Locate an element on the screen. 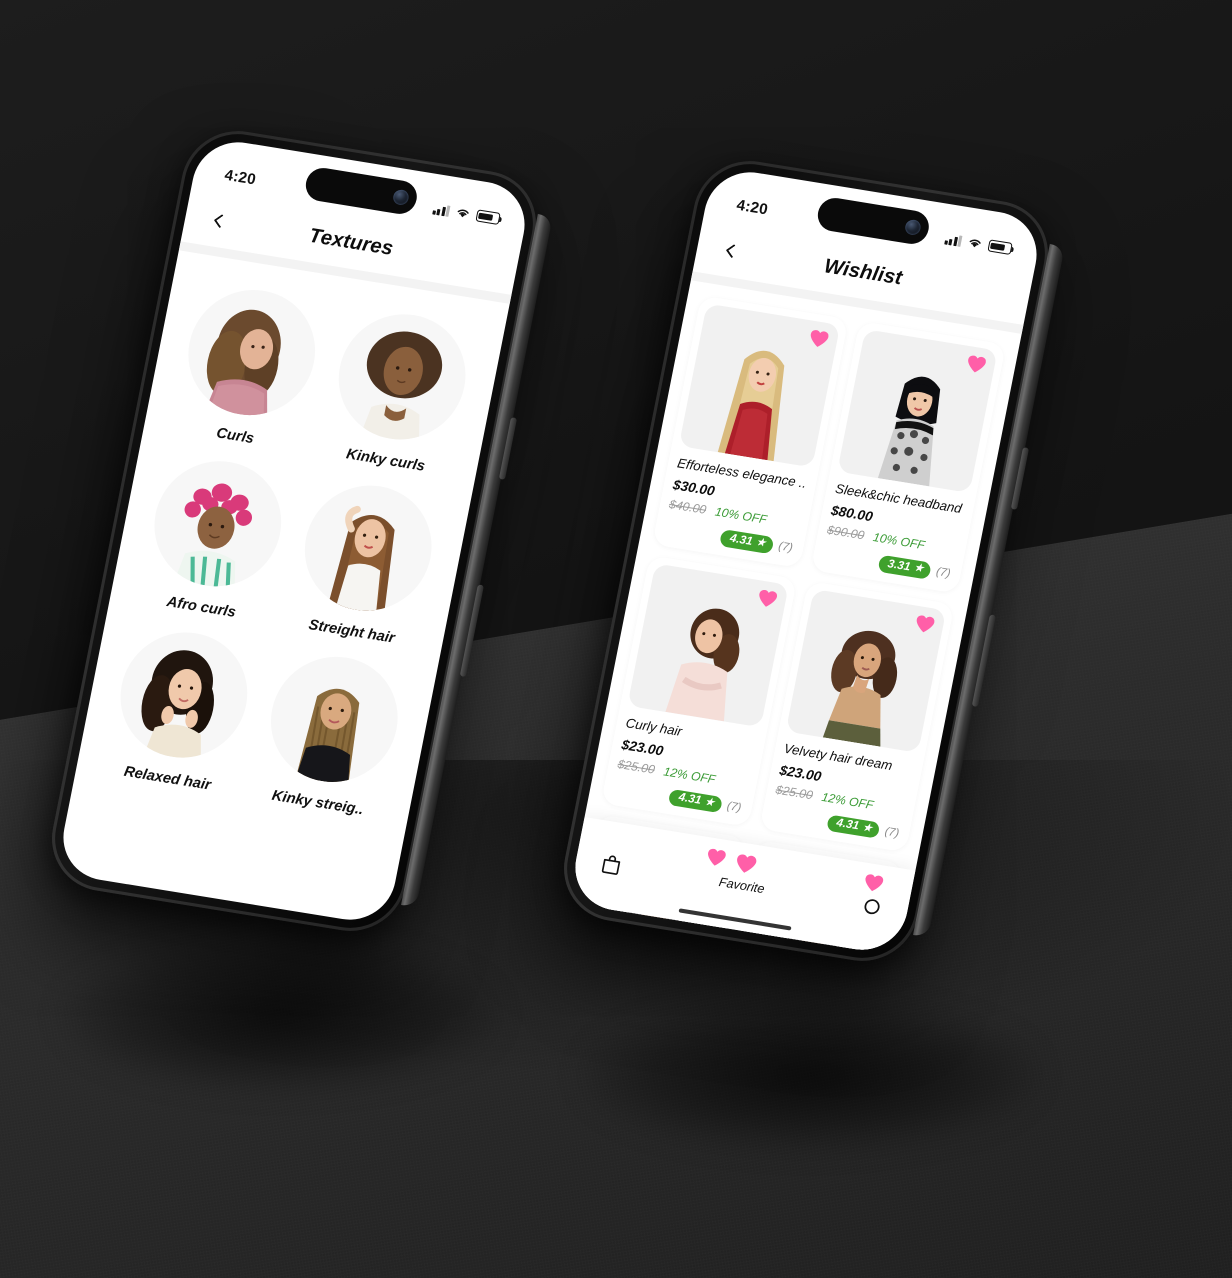  texture-thumb-streight-hair is located at coordinates (368, 548).